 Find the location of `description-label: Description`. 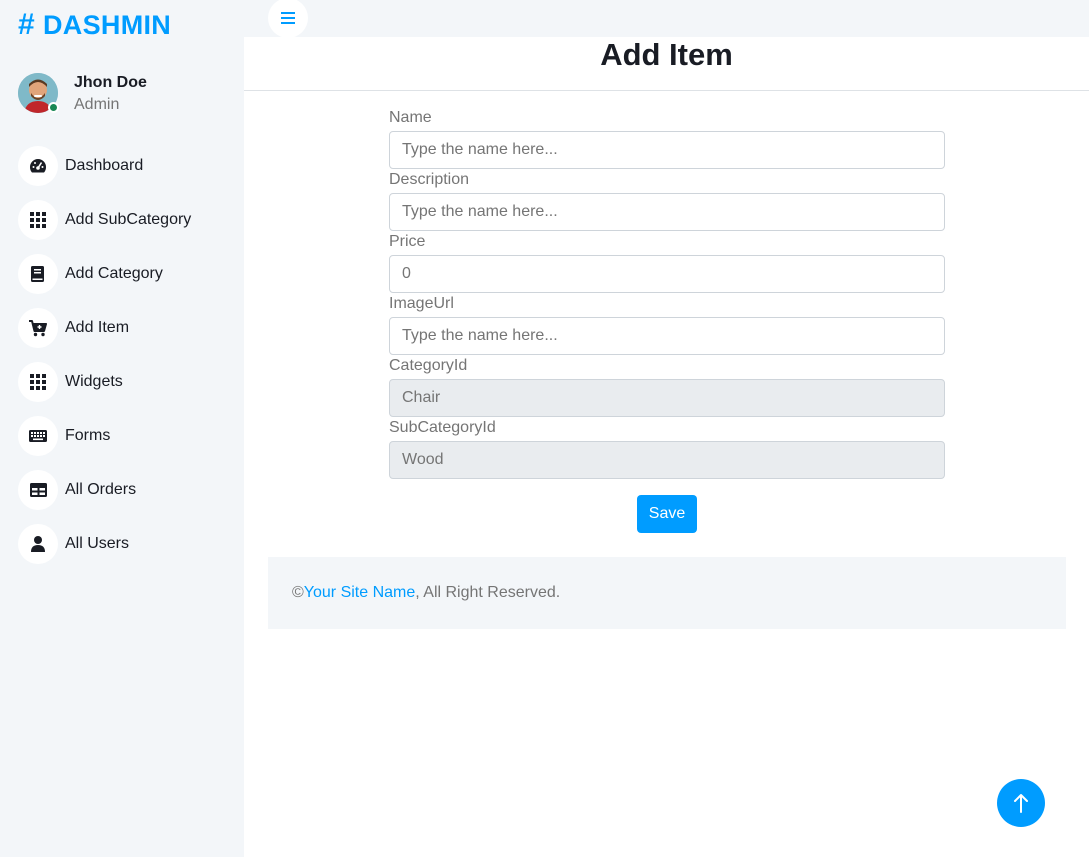

description-label: Description is located at coordinates (429, 179).